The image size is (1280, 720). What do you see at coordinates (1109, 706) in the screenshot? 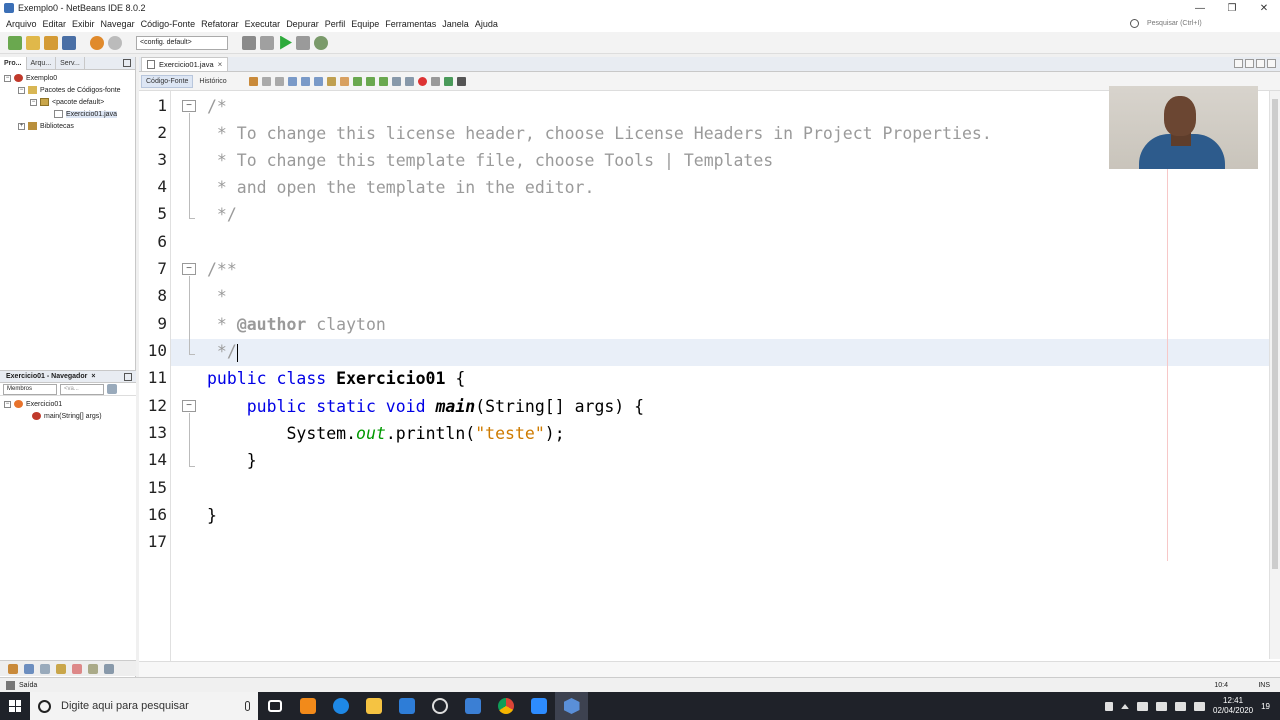
I see `person-icon` at bounding box center [1109, 706].